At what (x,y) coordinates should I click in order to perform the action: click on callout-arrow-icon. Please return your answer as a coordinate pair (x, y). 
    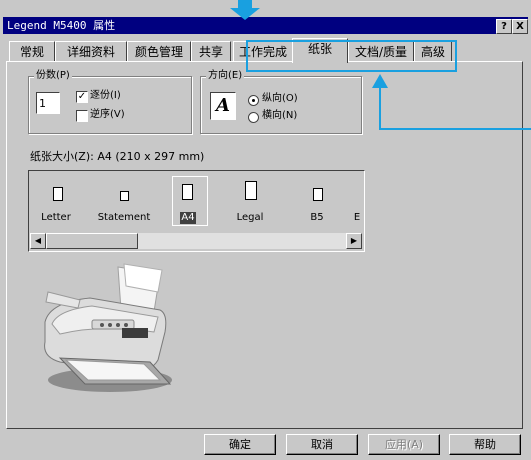
    Looking at the image, I should click on (451, 102).